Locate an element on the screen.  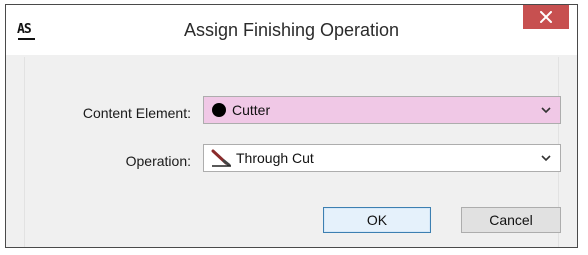
close-button is located at coordinates (546, 17).